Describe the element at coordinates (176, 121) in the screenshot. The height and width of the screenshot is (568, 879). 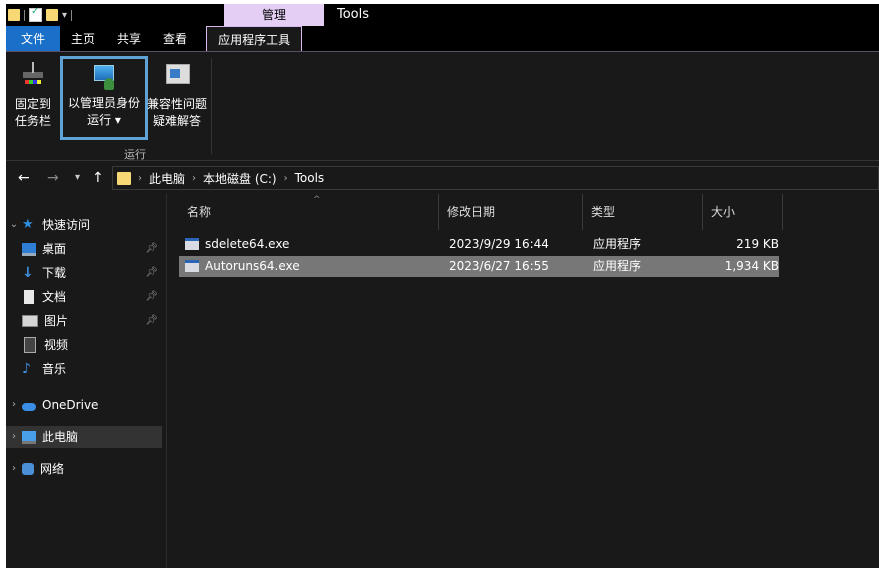
I see `compat-label-line2: 疑难解答` at that location.